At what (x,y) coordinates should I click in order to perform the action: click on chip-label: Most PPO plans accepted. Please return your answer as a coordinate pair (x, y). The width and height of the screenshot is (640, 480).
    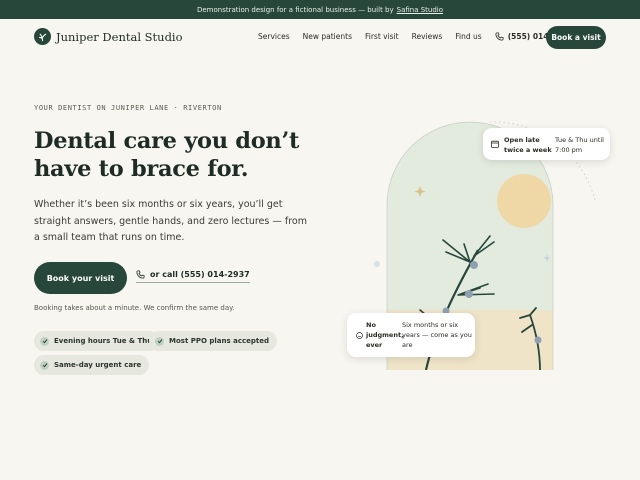
    Looking at the image, I should click on (219, 341).